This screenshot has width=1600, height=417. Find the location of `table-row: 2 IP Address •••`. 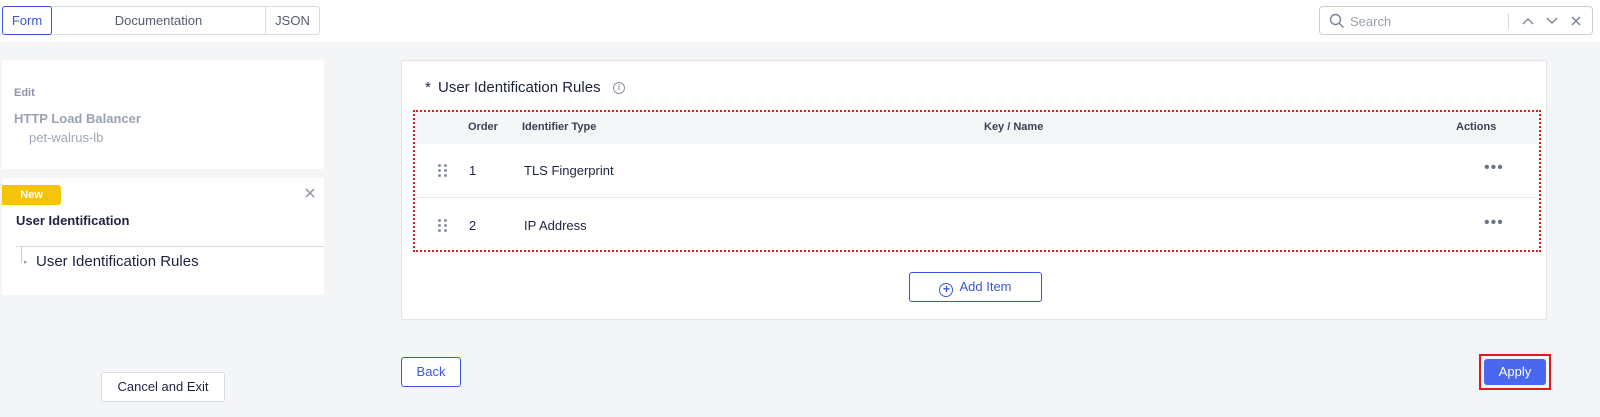

table-row: 2 IP Address ••• is located at coordinates (976, 226).